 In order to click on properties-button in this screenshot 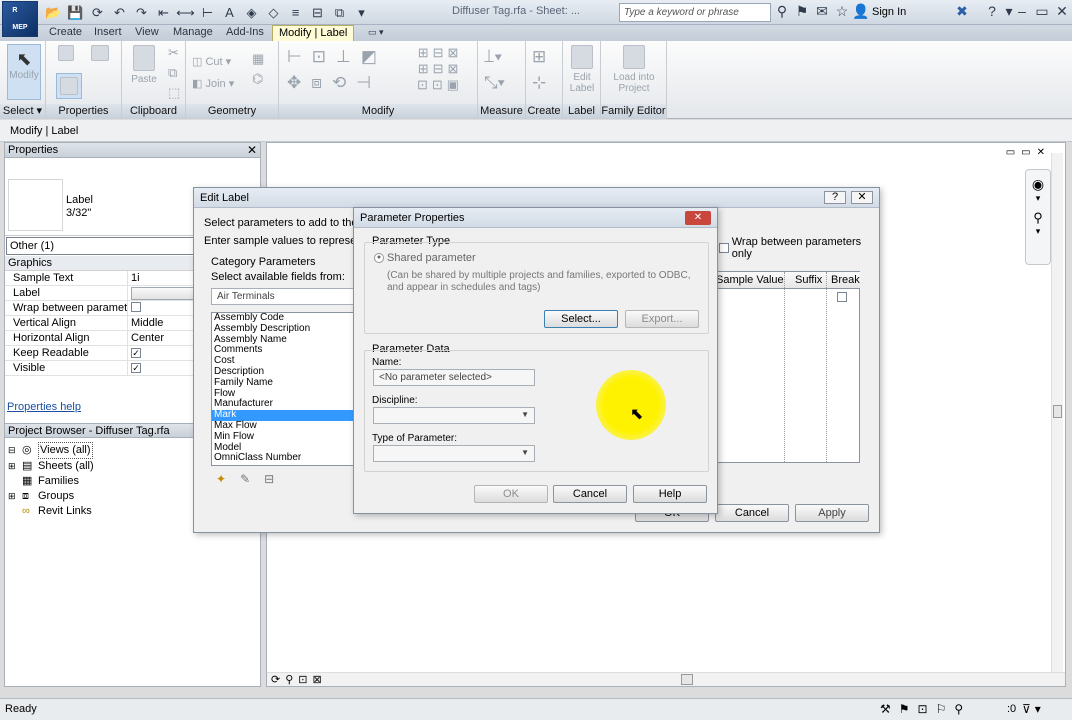, I will do `click(69, 86)`.